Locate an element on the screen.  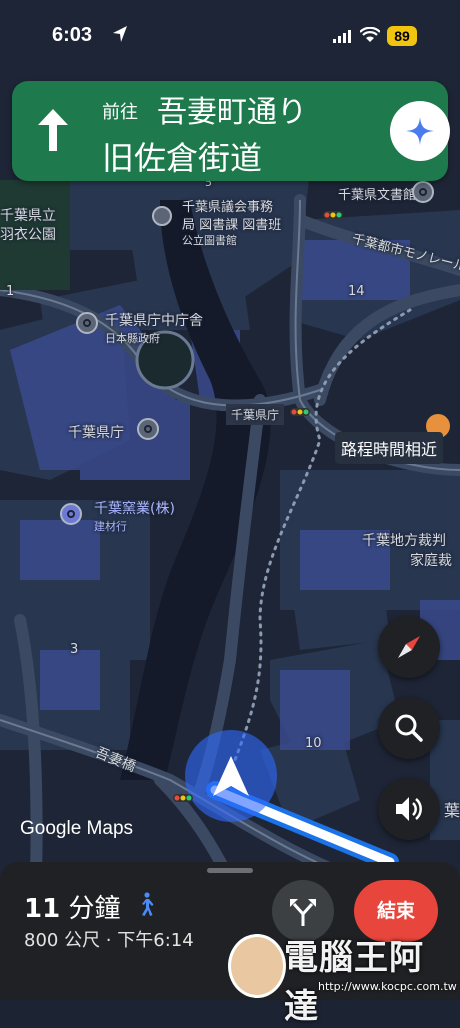
straight-arrow-icon is located at coordinates (53, 130).